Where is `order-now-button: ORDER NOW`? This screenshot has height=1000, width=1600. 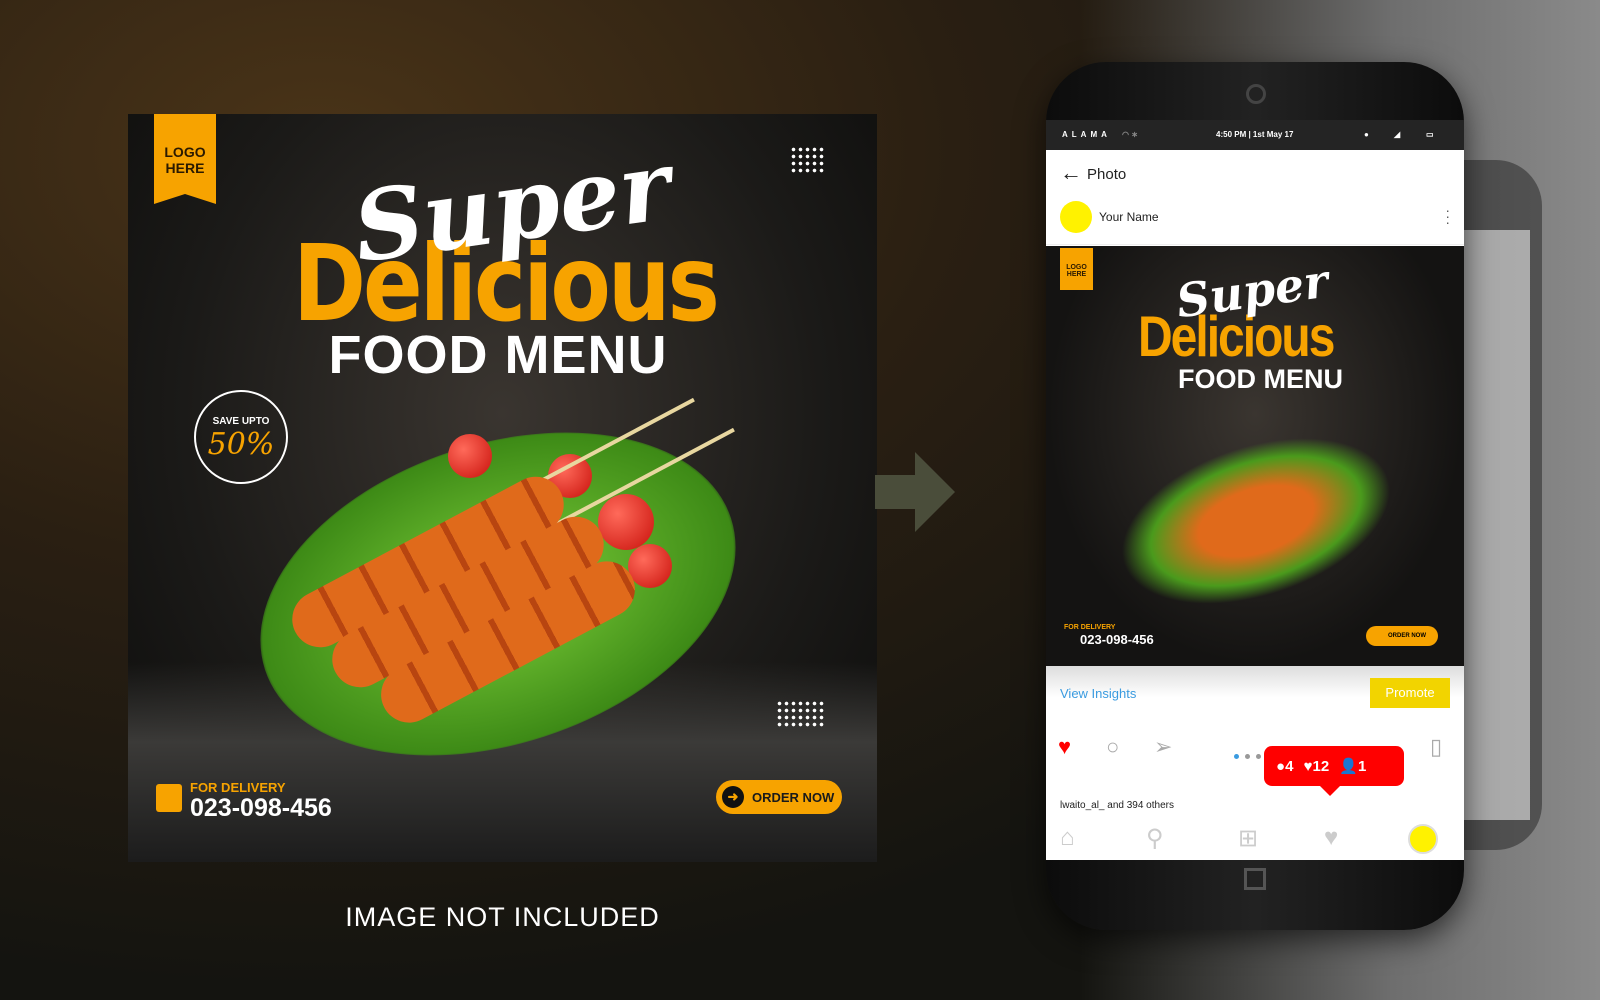
order-now-button: ORDER NOW is located at coordinates (1402, 636).